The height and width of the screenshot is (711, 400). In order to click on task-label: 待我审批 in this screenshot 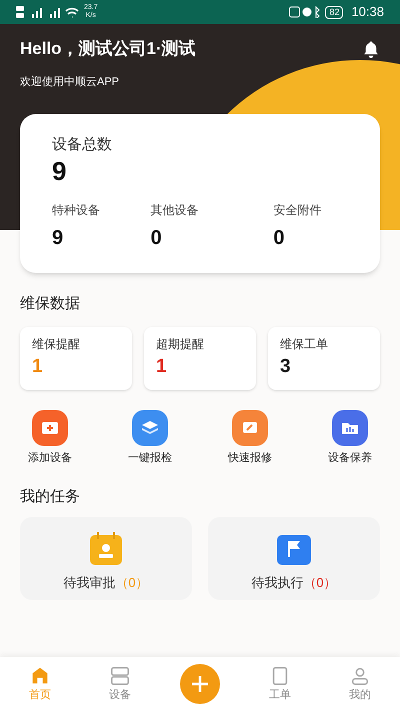, I will do `click(89, 583)`.